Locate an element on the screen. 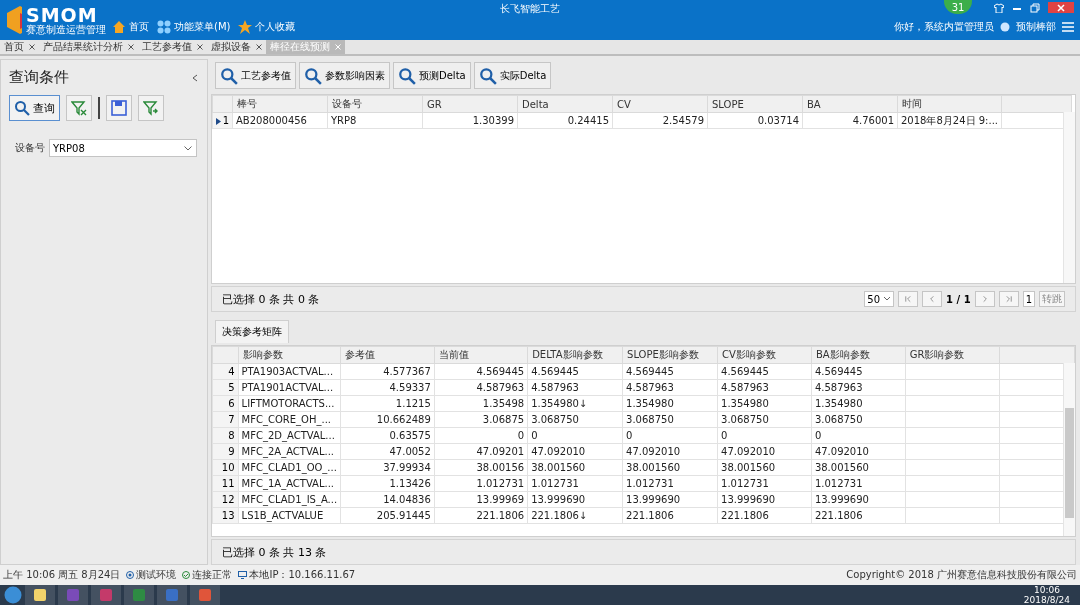  device-select: YRP08 is located at coordinates (123, 148).